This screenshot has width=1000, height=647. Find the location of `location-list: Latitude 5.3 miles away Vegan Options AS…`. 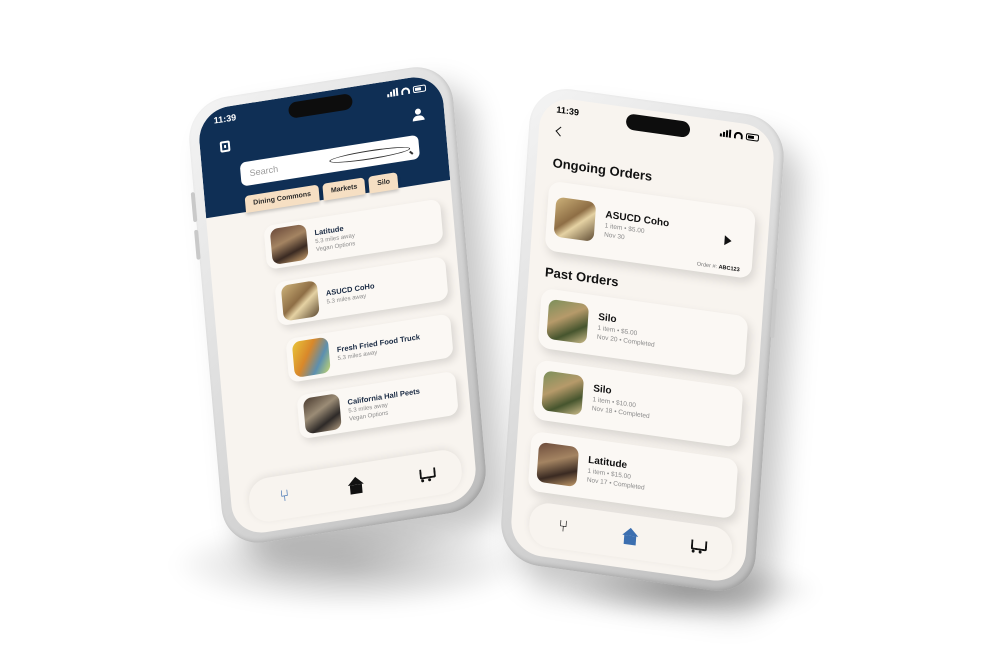

location-list: Latitude 5.3 miles away Vegan Options AS… is located at coordinates (361, 327).